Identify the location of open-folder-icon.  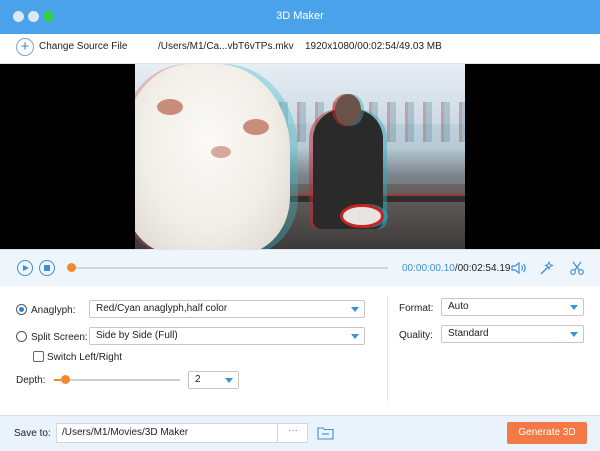
(325, 433).